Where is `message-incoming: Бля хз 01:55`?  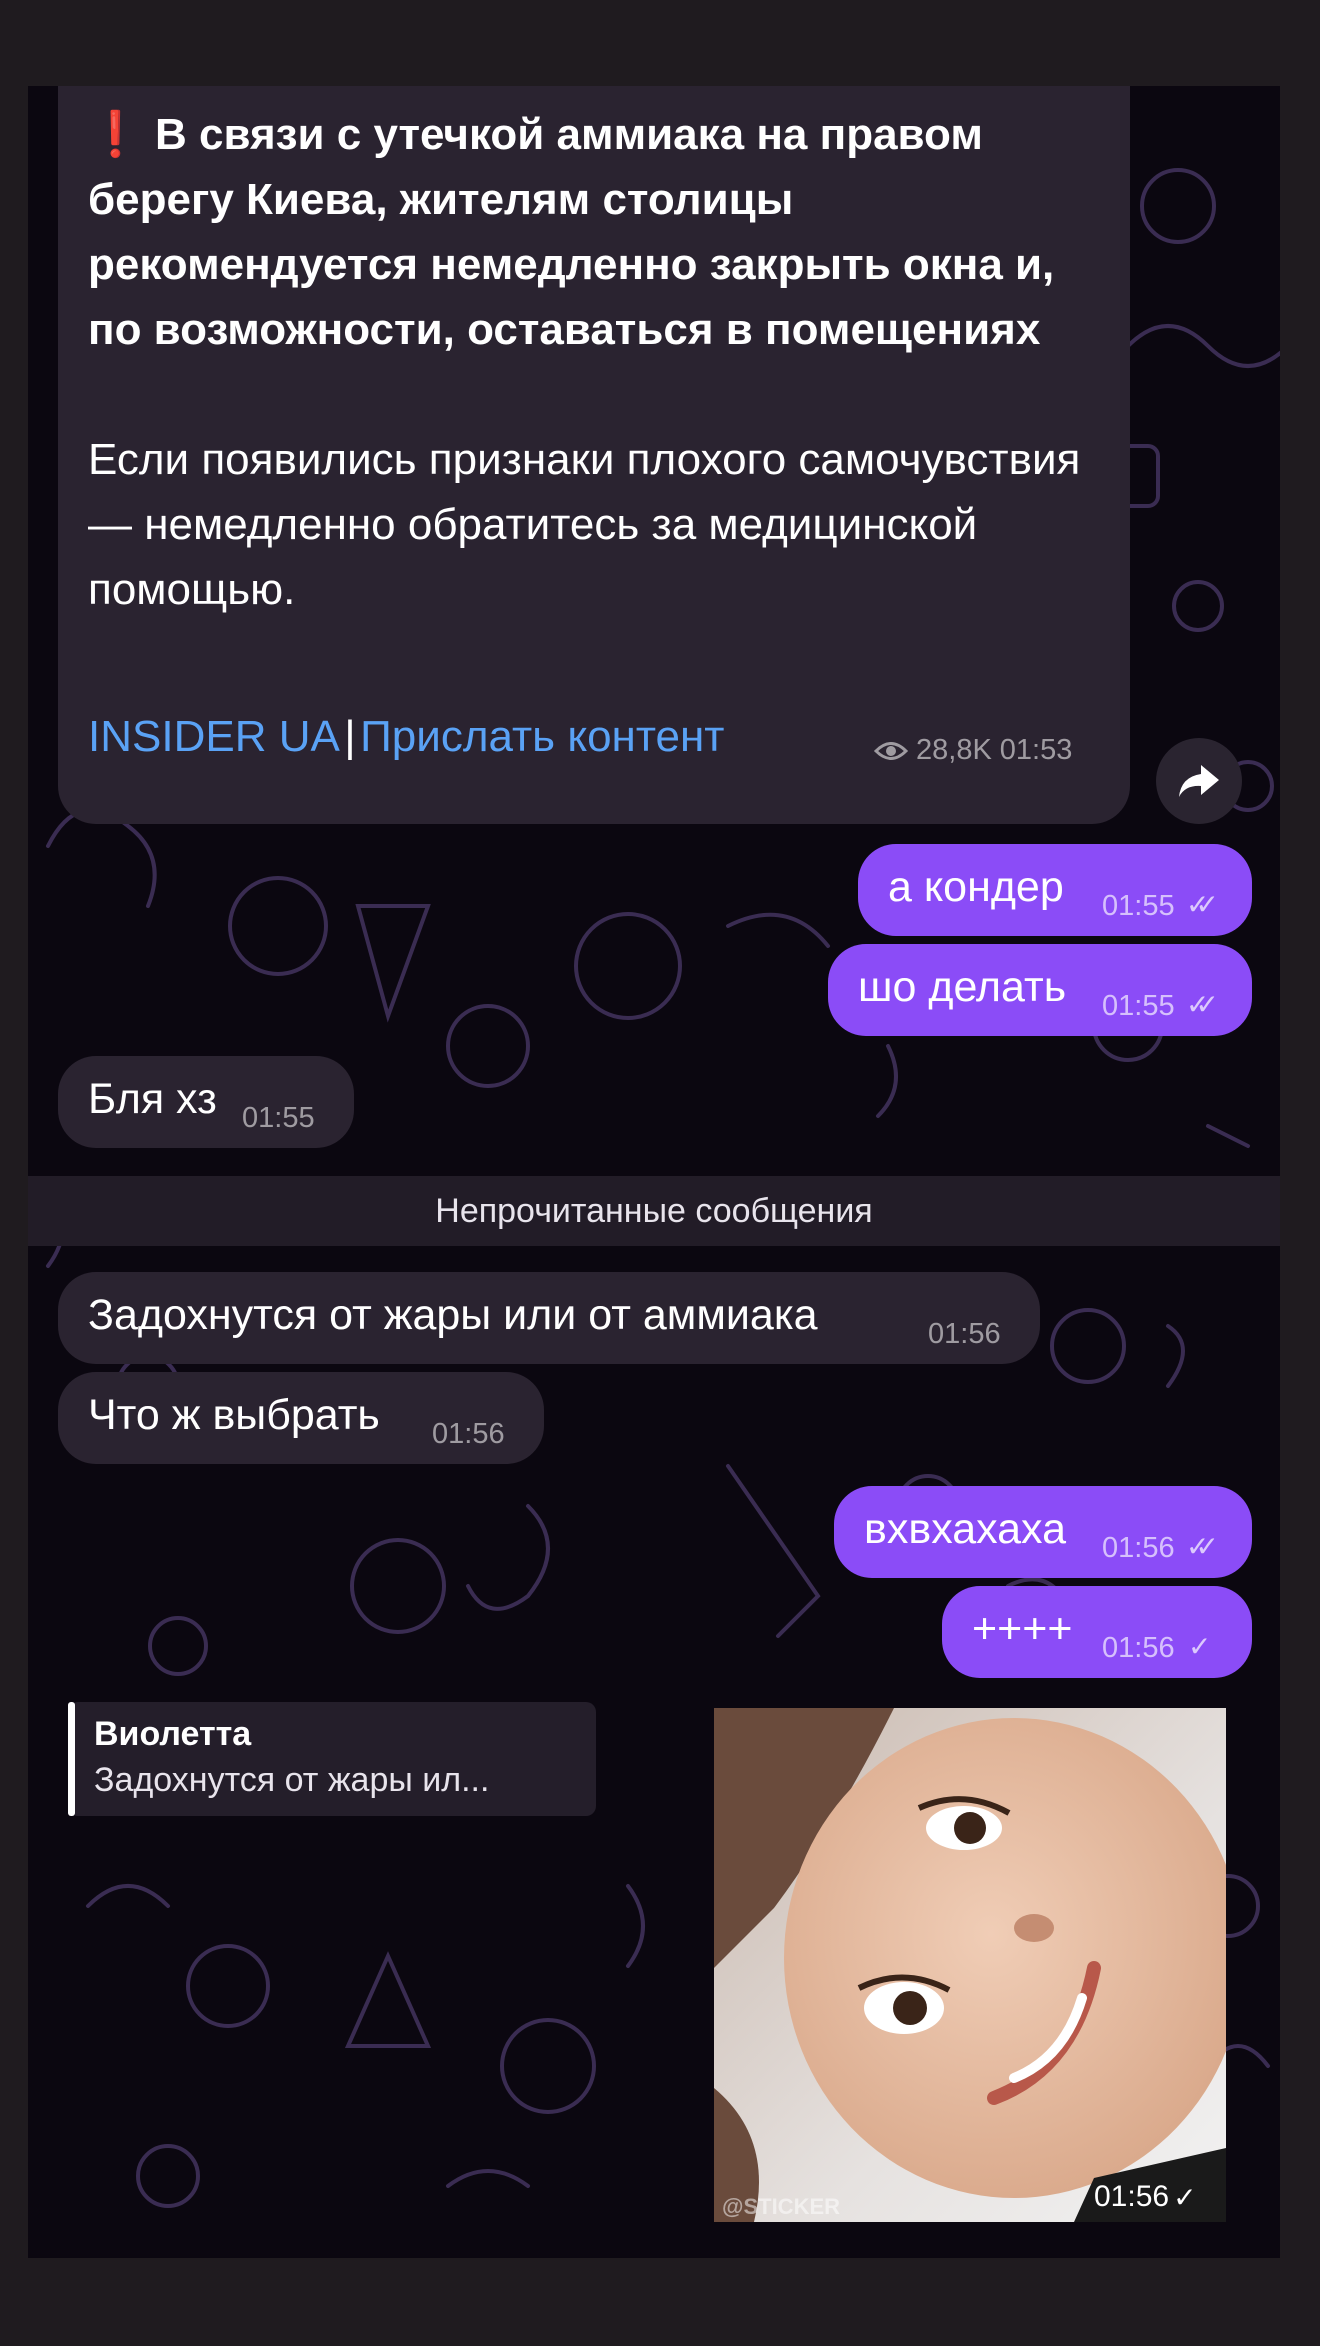 message-incoming: Бля хз 01:55 is located at coordinates (206, 1102).